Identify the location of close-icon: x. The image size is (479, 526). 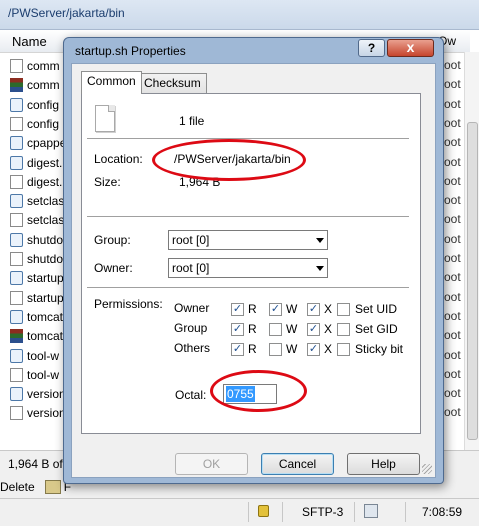
(410, 47).